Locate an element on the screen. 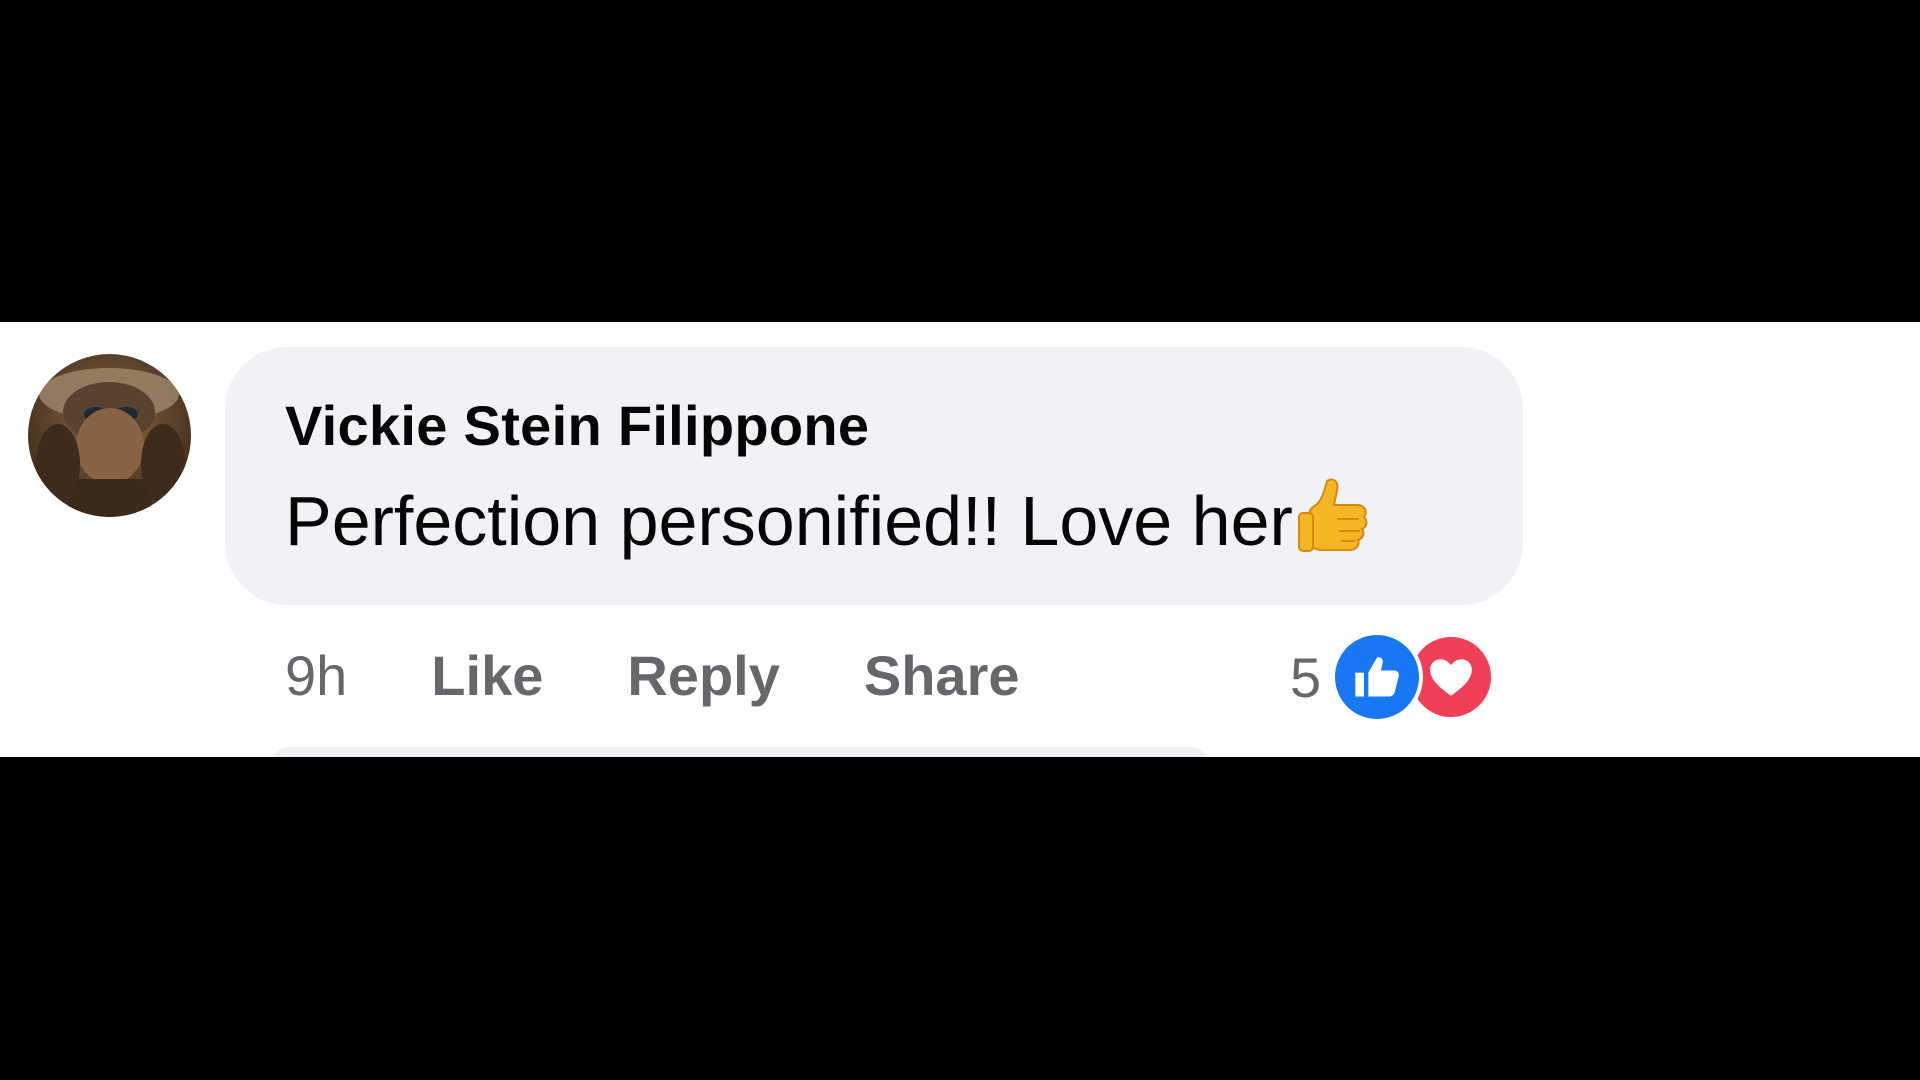  share-button: Share is located at coordinates (942, 675).